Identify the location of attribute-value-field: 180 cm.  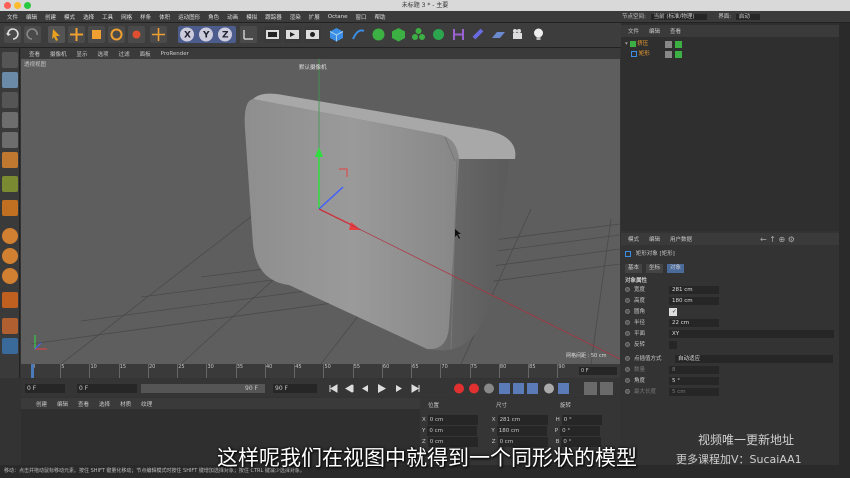
(694, 301).